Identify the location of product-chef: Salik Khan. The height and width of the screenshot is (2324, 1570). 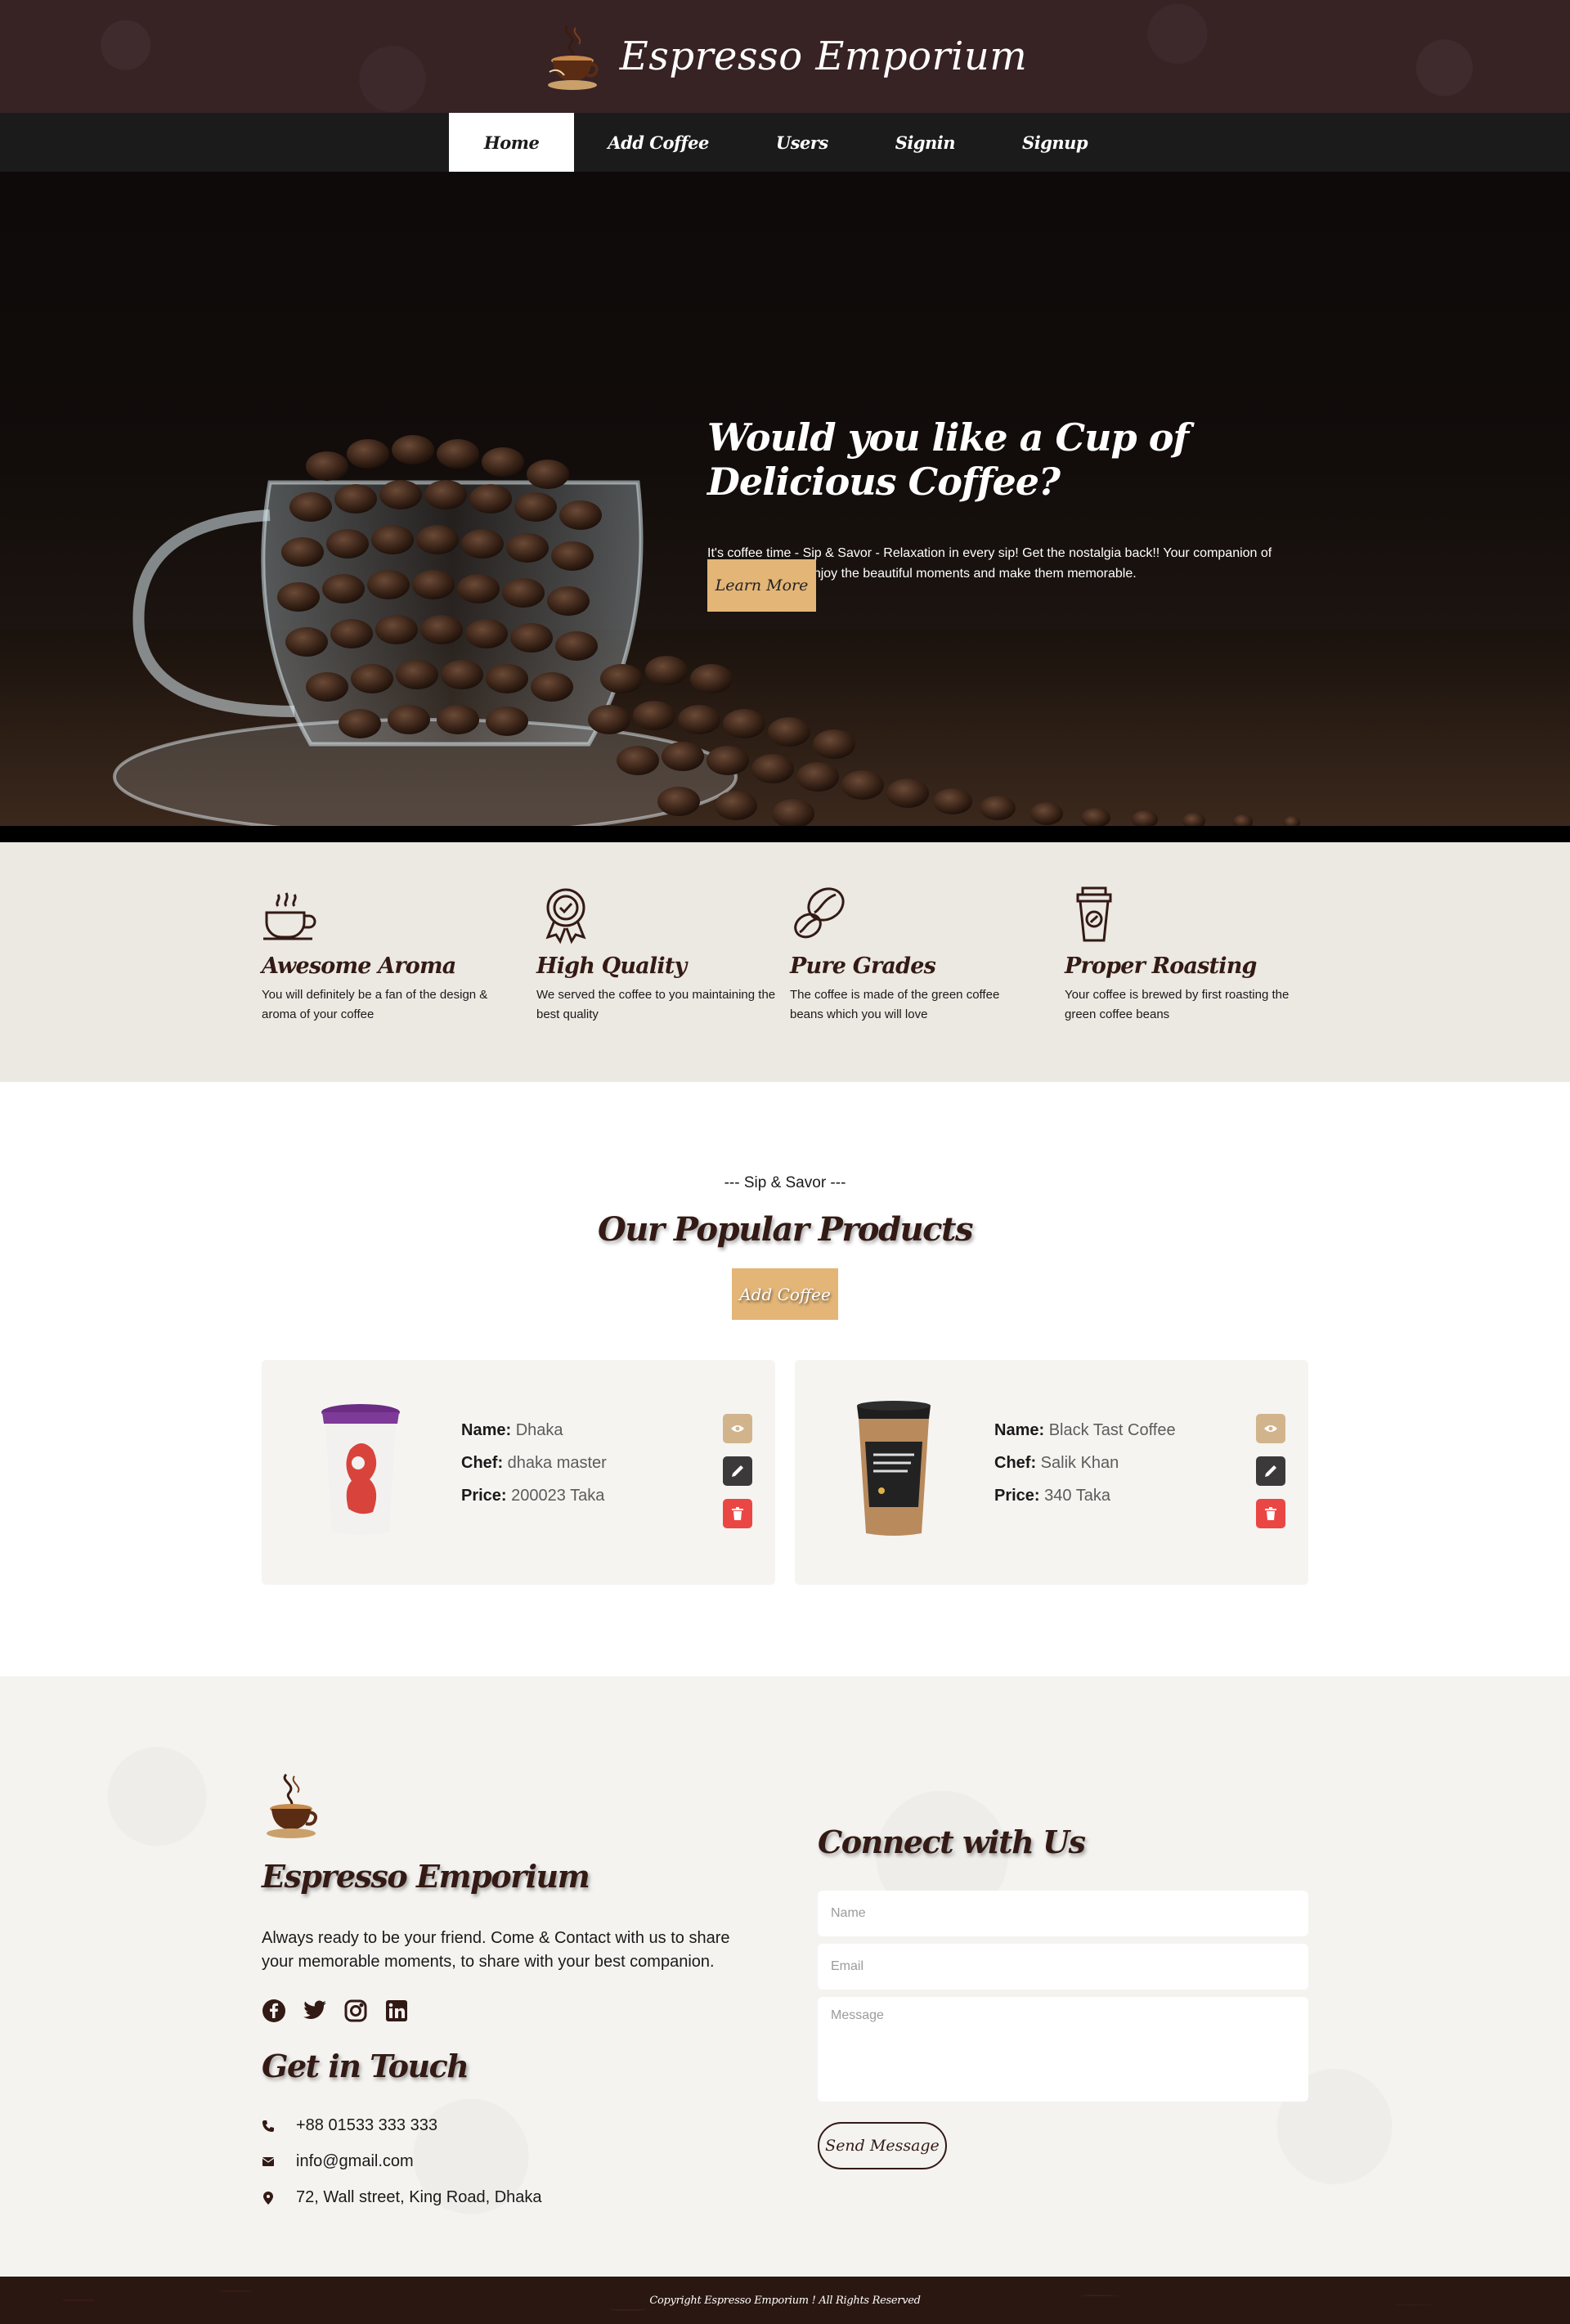
(1079, 1463).